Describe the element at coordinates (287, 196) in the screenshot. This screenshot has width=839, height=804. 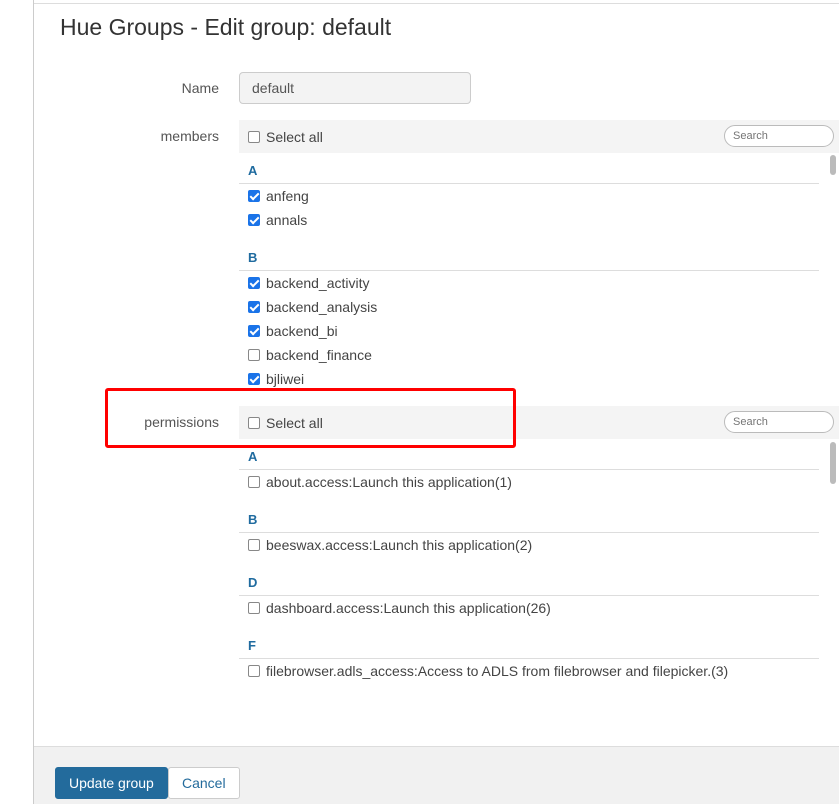
I see `item-label: anfeng` at that location.